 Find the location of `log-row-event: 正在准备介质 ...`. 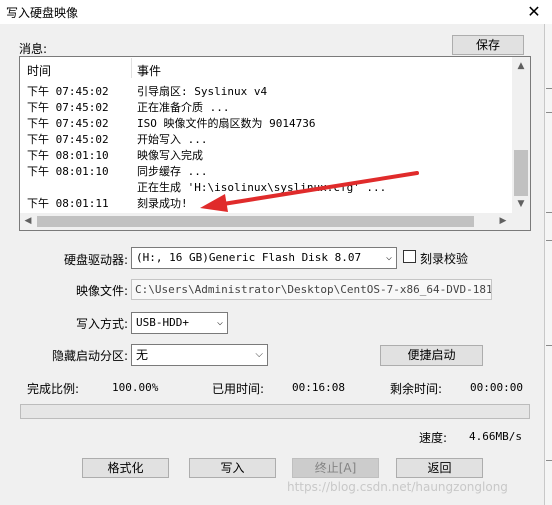

log-row-event: 正在准备介质 ... is located at coordinates (183, 107).